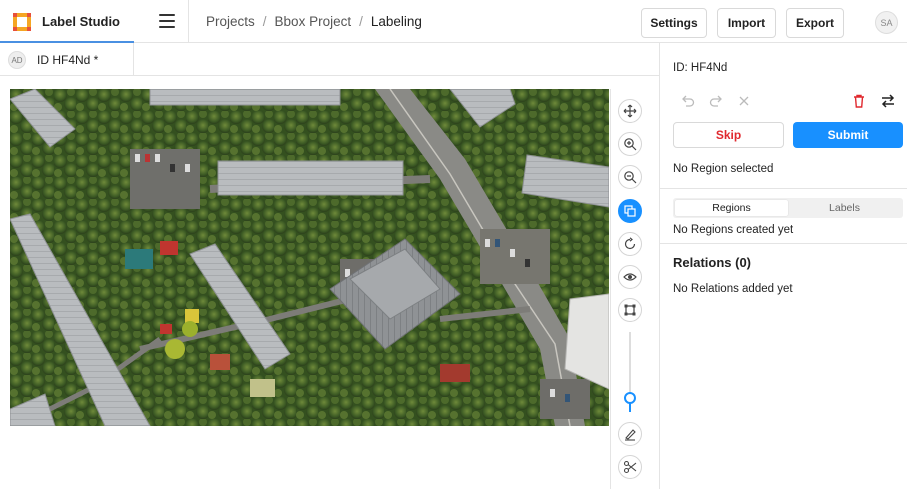 The width and height of the screenshot is (907, 489). What do you see at coordinates (723, 169) in the screenshot?
I see `no-region-text: No Region selected` at bounding box center [723, 169].